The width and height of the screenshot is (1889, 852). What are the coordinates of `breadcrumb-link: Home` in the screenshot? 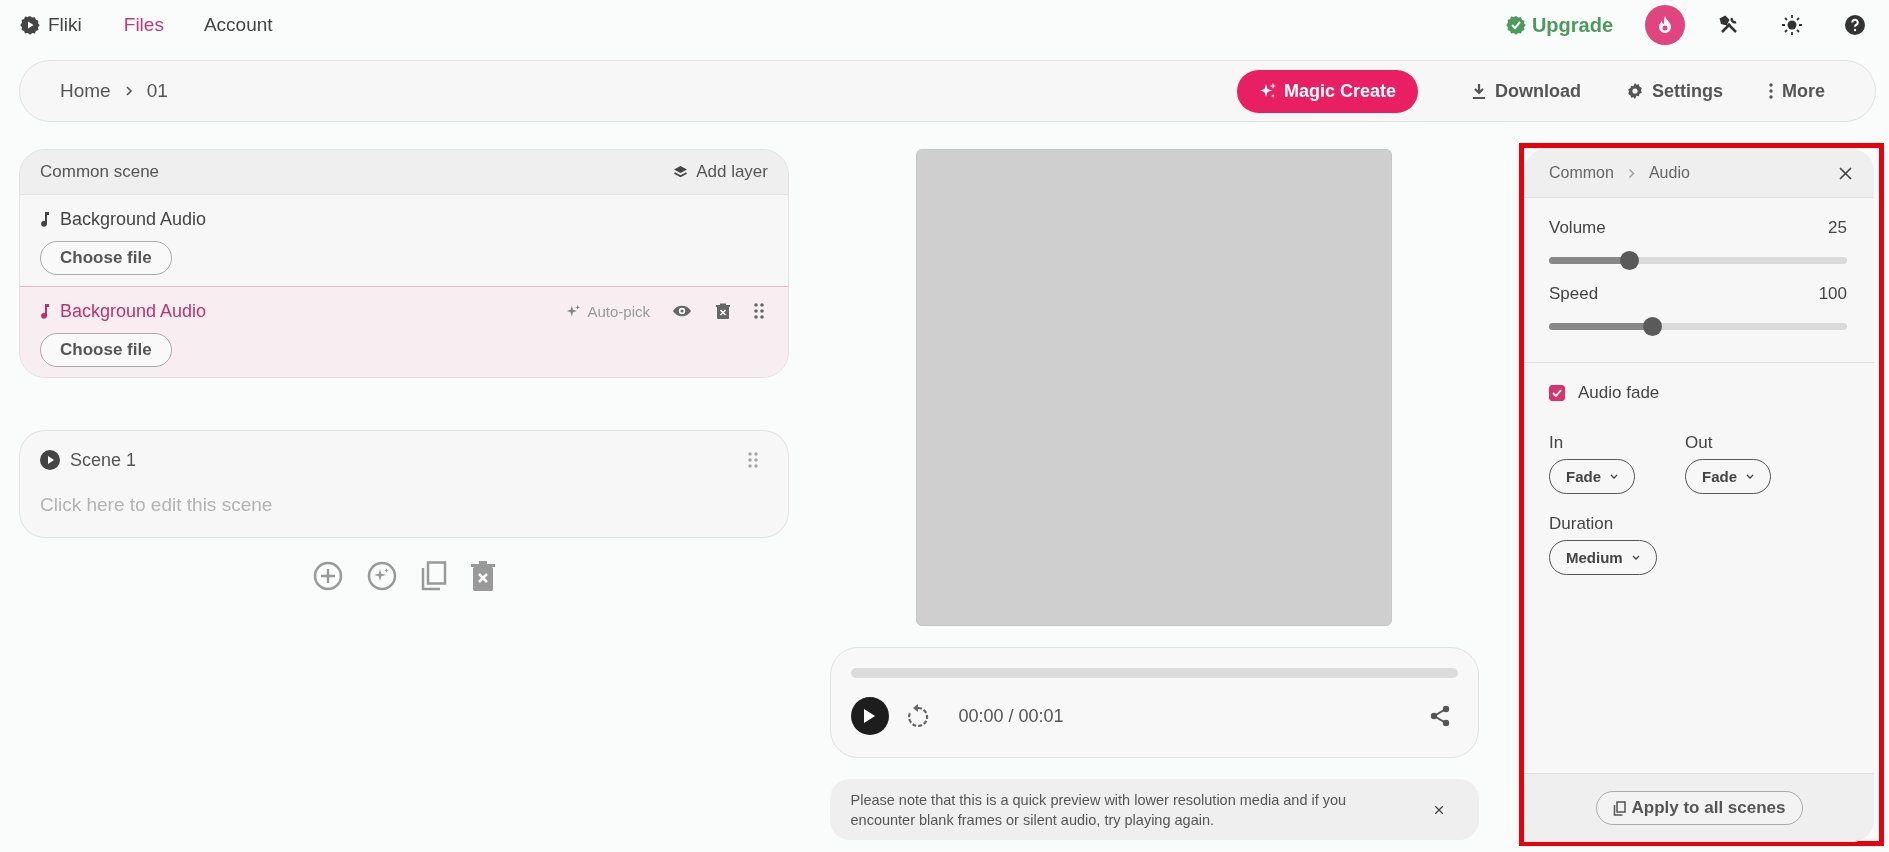 It's located at (85, 91).